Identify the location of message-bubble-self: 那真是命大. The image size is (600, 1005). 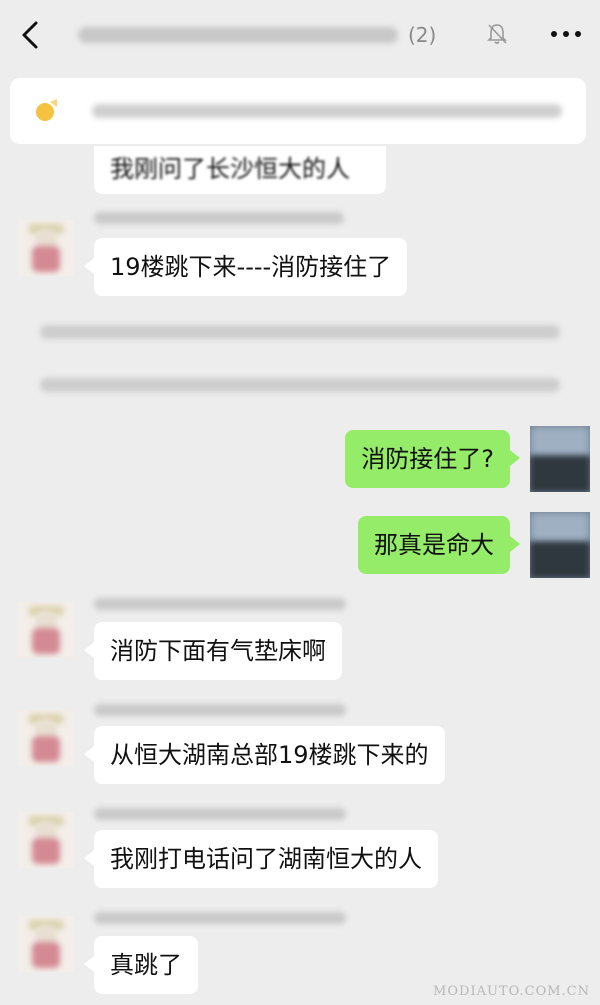
(439, 545).